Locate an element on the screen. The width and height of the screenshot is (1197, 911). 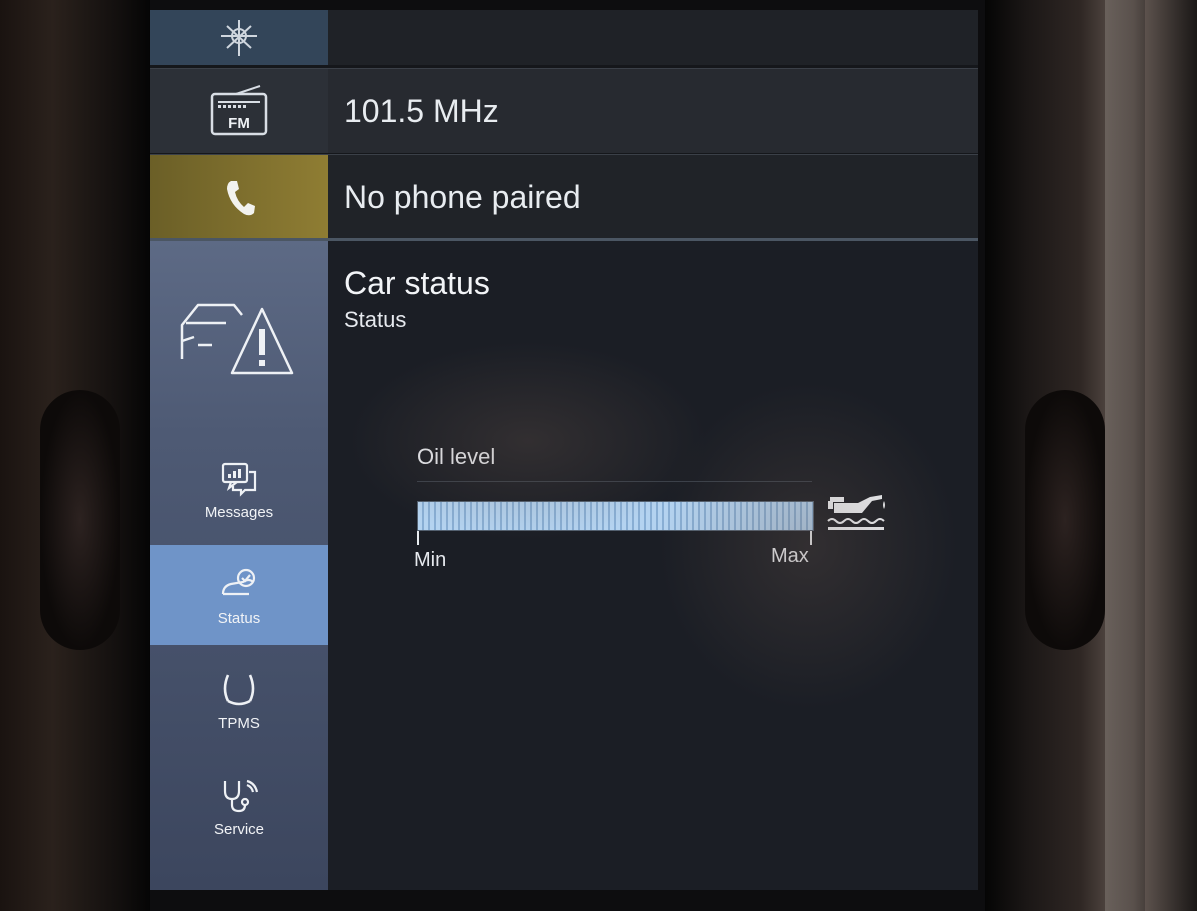
messages-icon is located at coordinates (239, 479).